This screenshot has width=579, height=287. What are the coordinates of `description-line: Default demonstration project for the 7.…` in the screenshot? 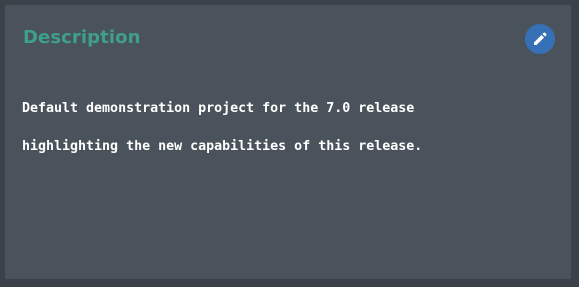 It's located at (218, 108).